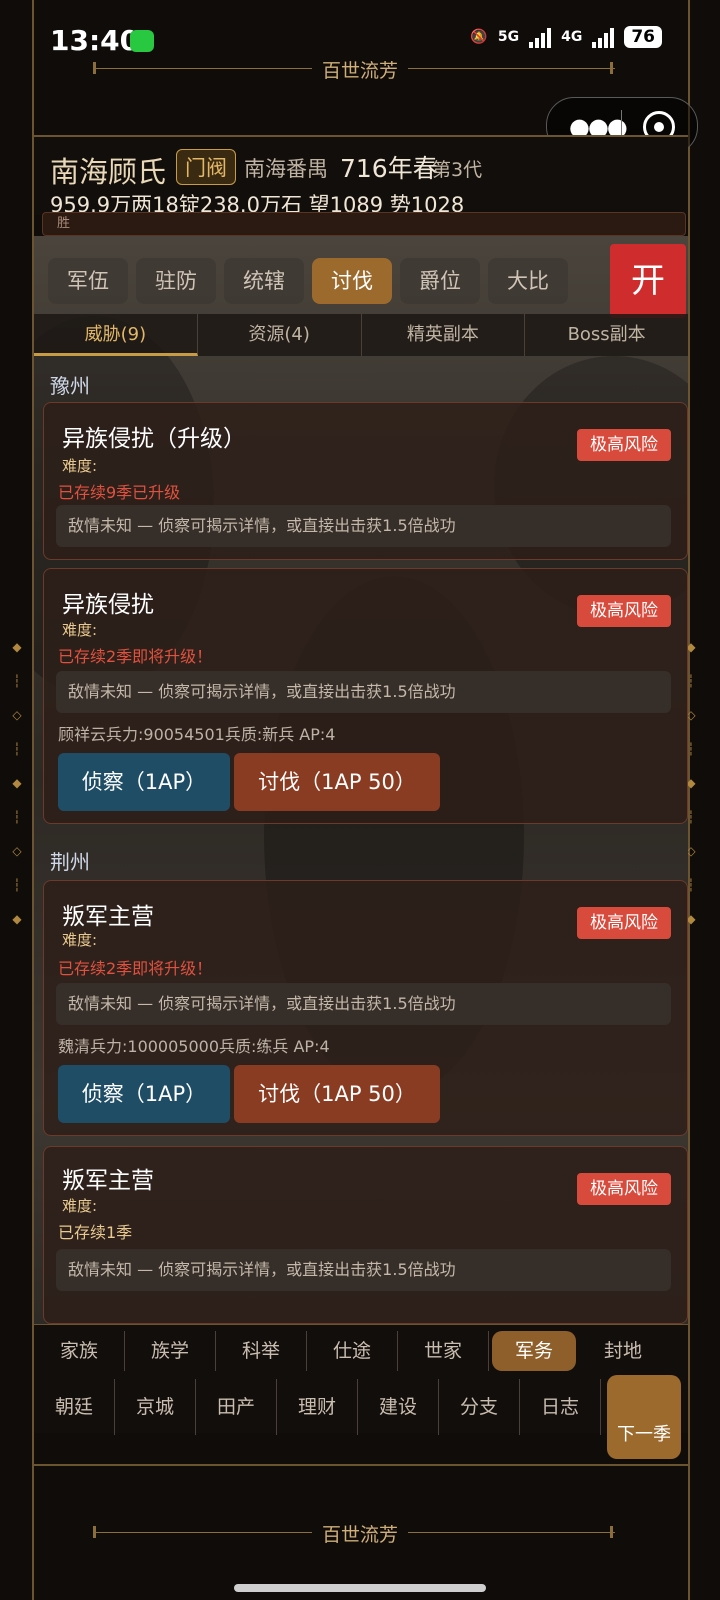 Image resolution: width=720 pixels, height=1600 pixels. What do you see at coordinates (119, 492) in the screenshot?
I see `threat-status: 已存续9季已升级` at bounding box center [119, 492].